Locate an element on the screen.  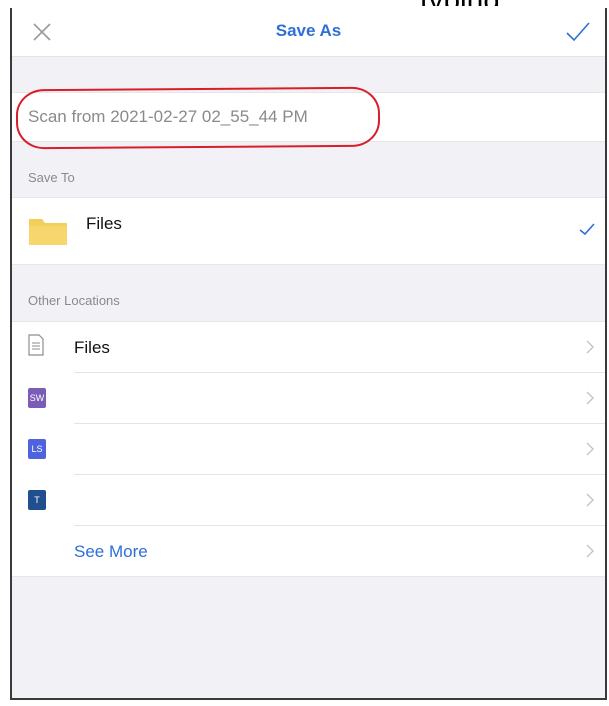
list-item: LS is located at coordinates (308, 449).